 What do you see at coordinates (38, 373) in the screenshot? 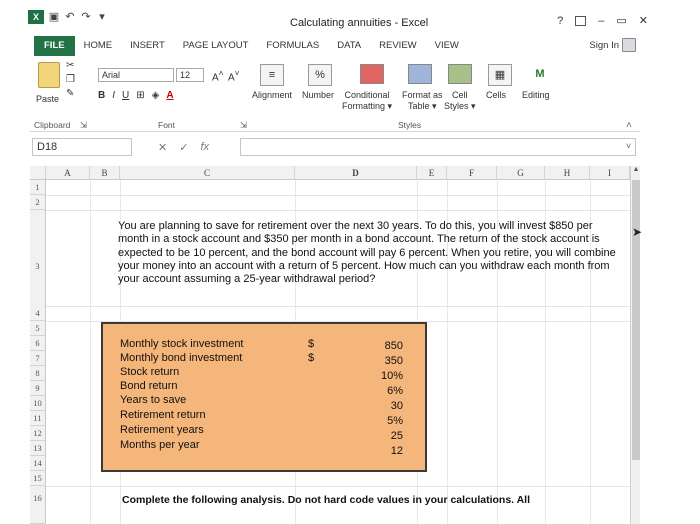
I see `row-header-8: 8` at bounding box center [38, 373].